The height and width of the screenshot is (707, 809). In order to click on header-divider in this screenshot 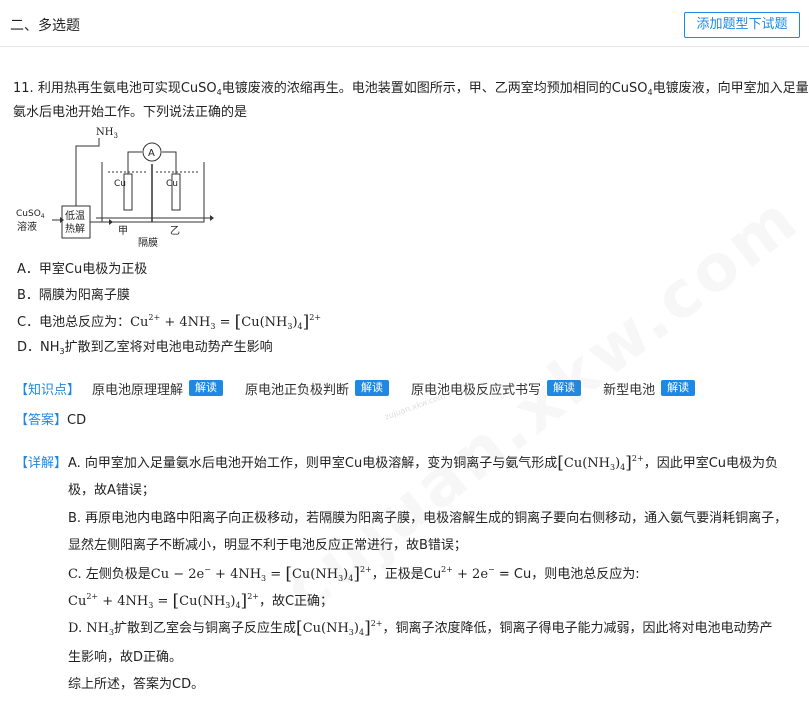, I will do `click(404, 46)`.